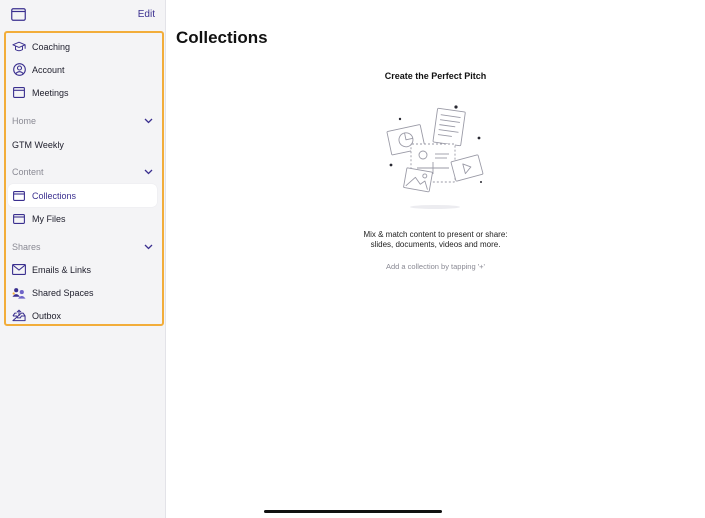 This screenshot has height=518, width=705. Describe the element at coordinates (82, 121) in the screenshot. I see `section-header-home: Home` at that location.